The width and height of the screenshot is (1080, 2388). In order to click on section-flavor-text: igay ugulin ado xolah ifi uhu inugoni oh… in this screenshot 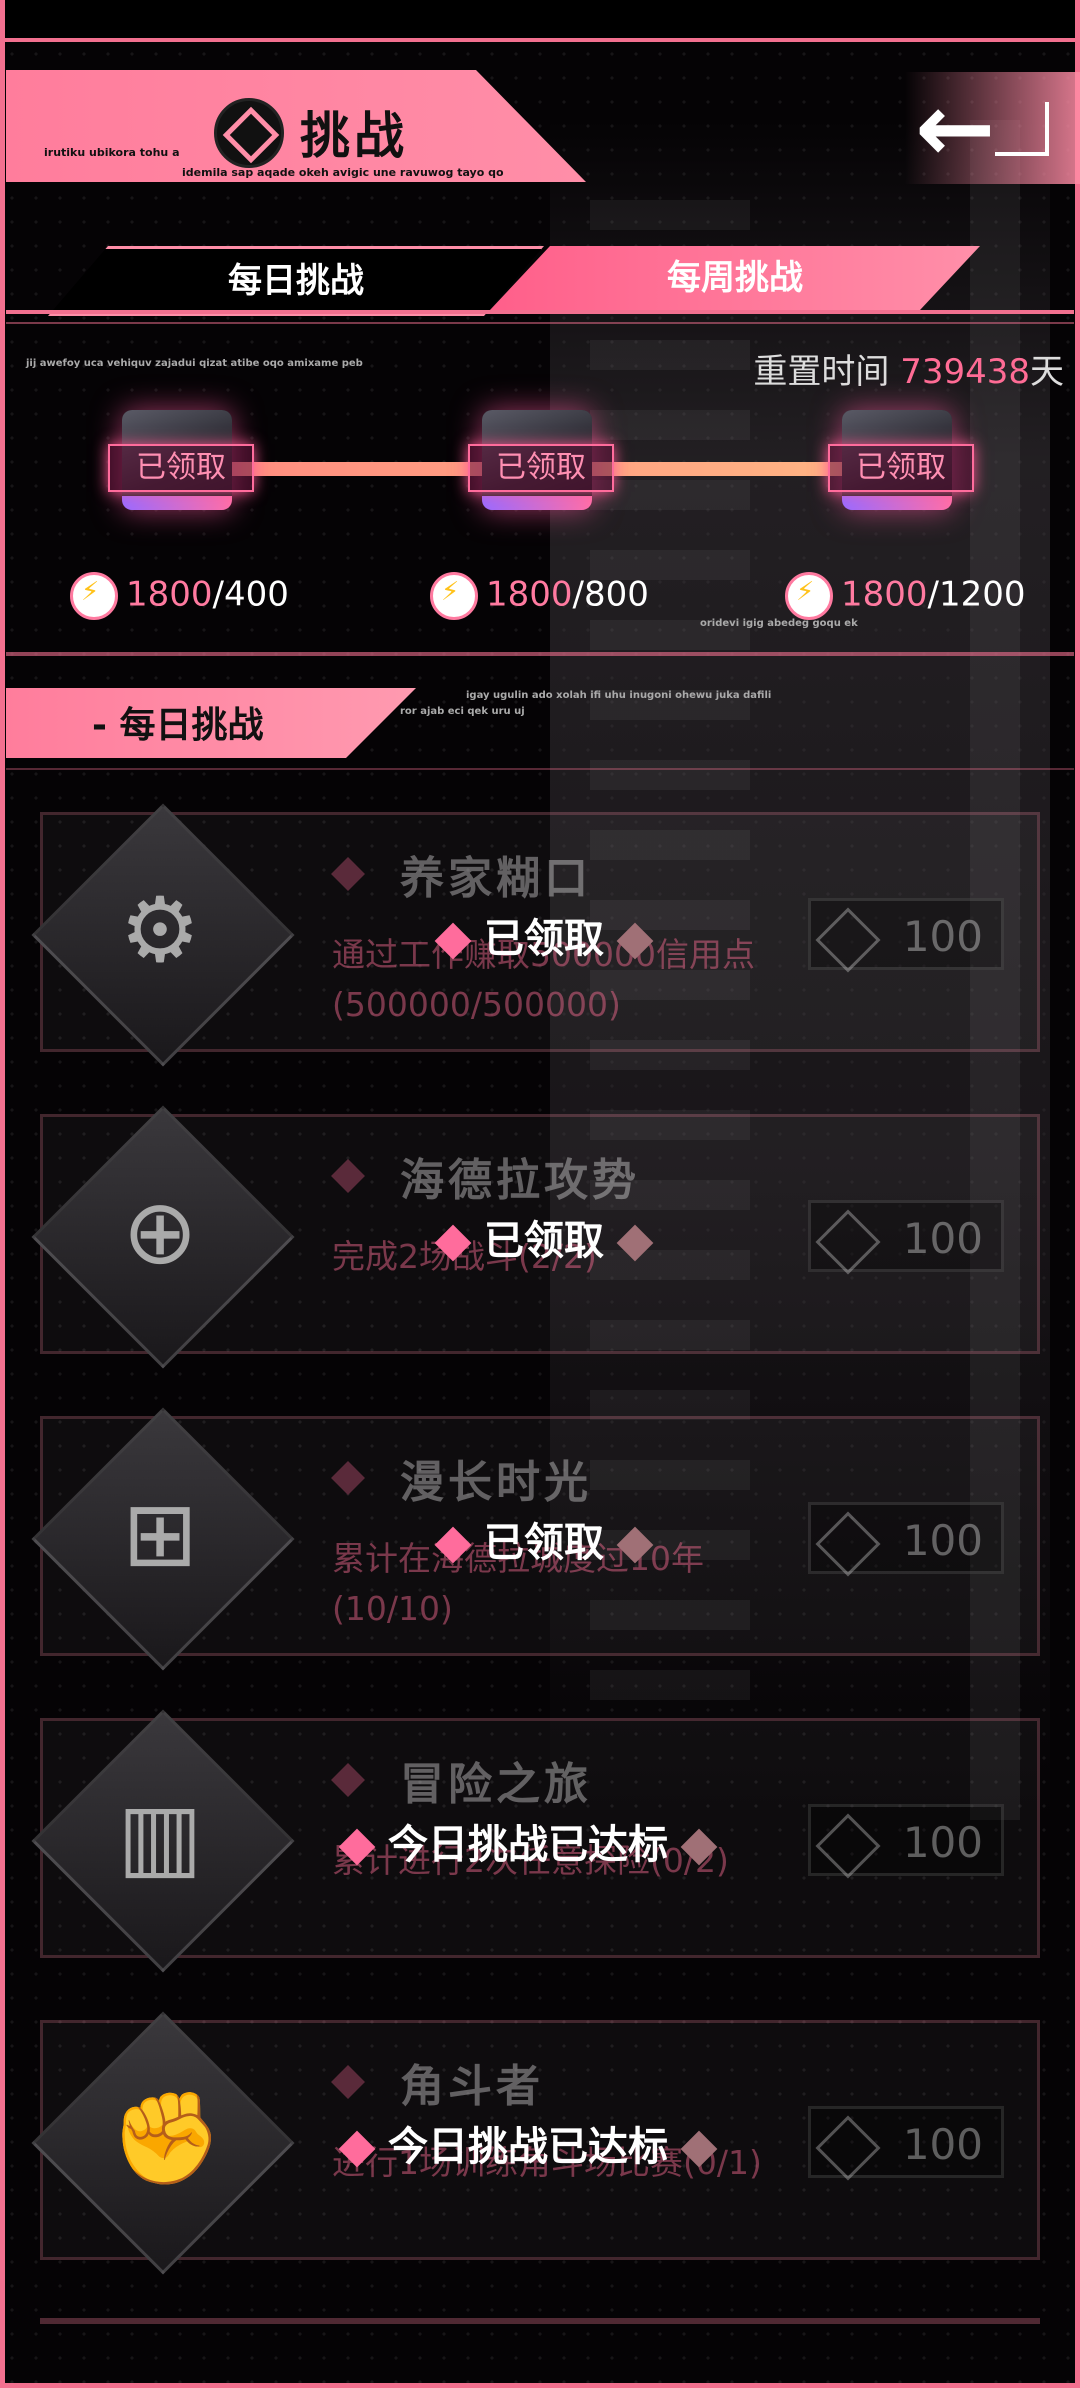, I will do `click(619, 695)`.